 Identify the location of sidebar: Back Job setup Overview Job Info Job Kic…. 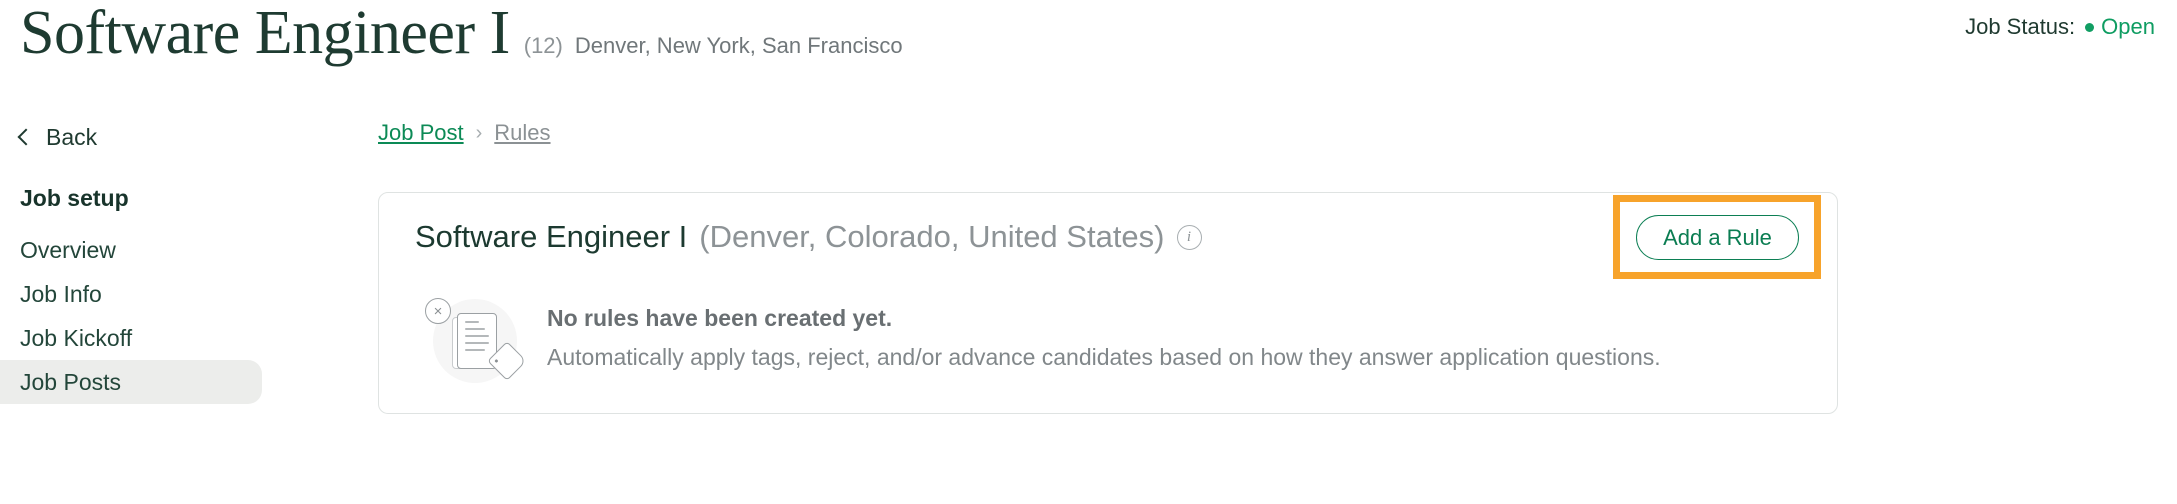
(131, 262).